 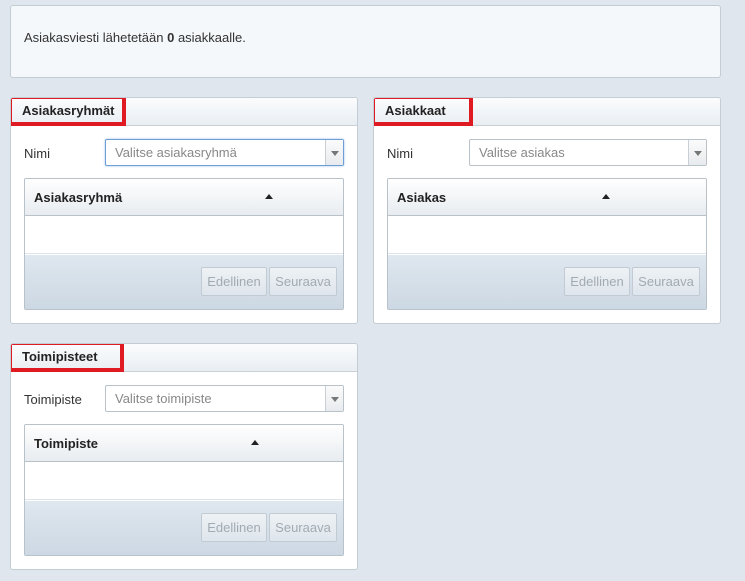 I want to click on select-placeholder: Valitse asiakas, so click(x=522, y=152).